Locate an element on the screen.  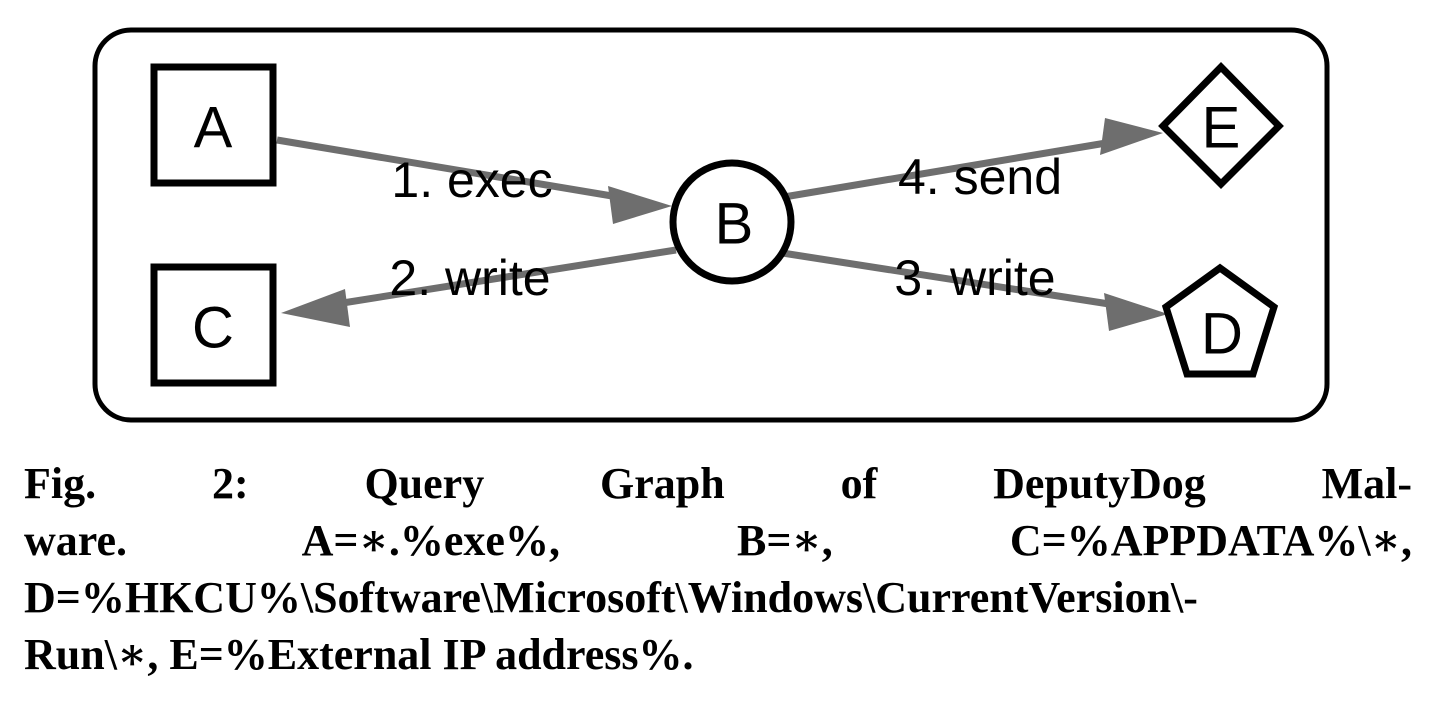
node-a: A is located at coordinates (213, 125).